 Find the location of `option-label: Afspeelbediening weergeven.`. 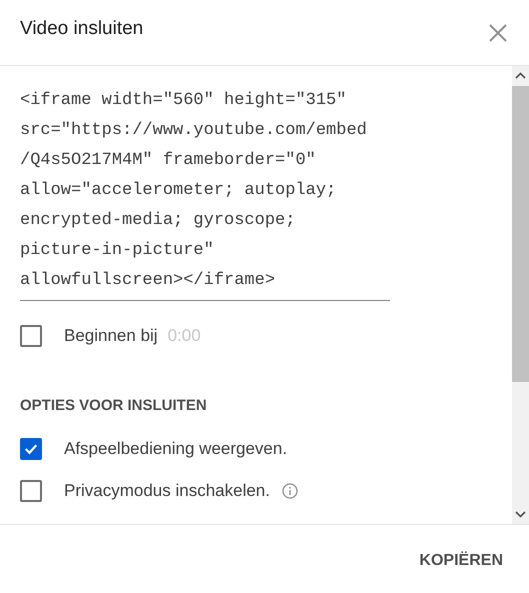

option-label: Afspeelbediening weergeven. is located at coordinates (176, 449).